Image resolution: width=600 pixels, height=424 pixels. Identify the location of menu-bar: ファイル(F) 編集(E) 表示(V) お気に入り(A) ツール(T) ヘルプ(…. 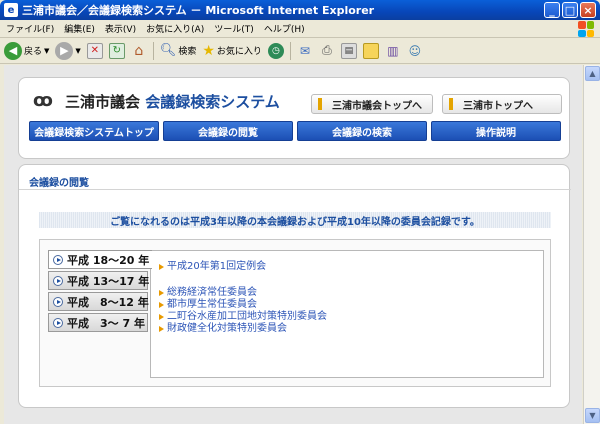
(300, 29).